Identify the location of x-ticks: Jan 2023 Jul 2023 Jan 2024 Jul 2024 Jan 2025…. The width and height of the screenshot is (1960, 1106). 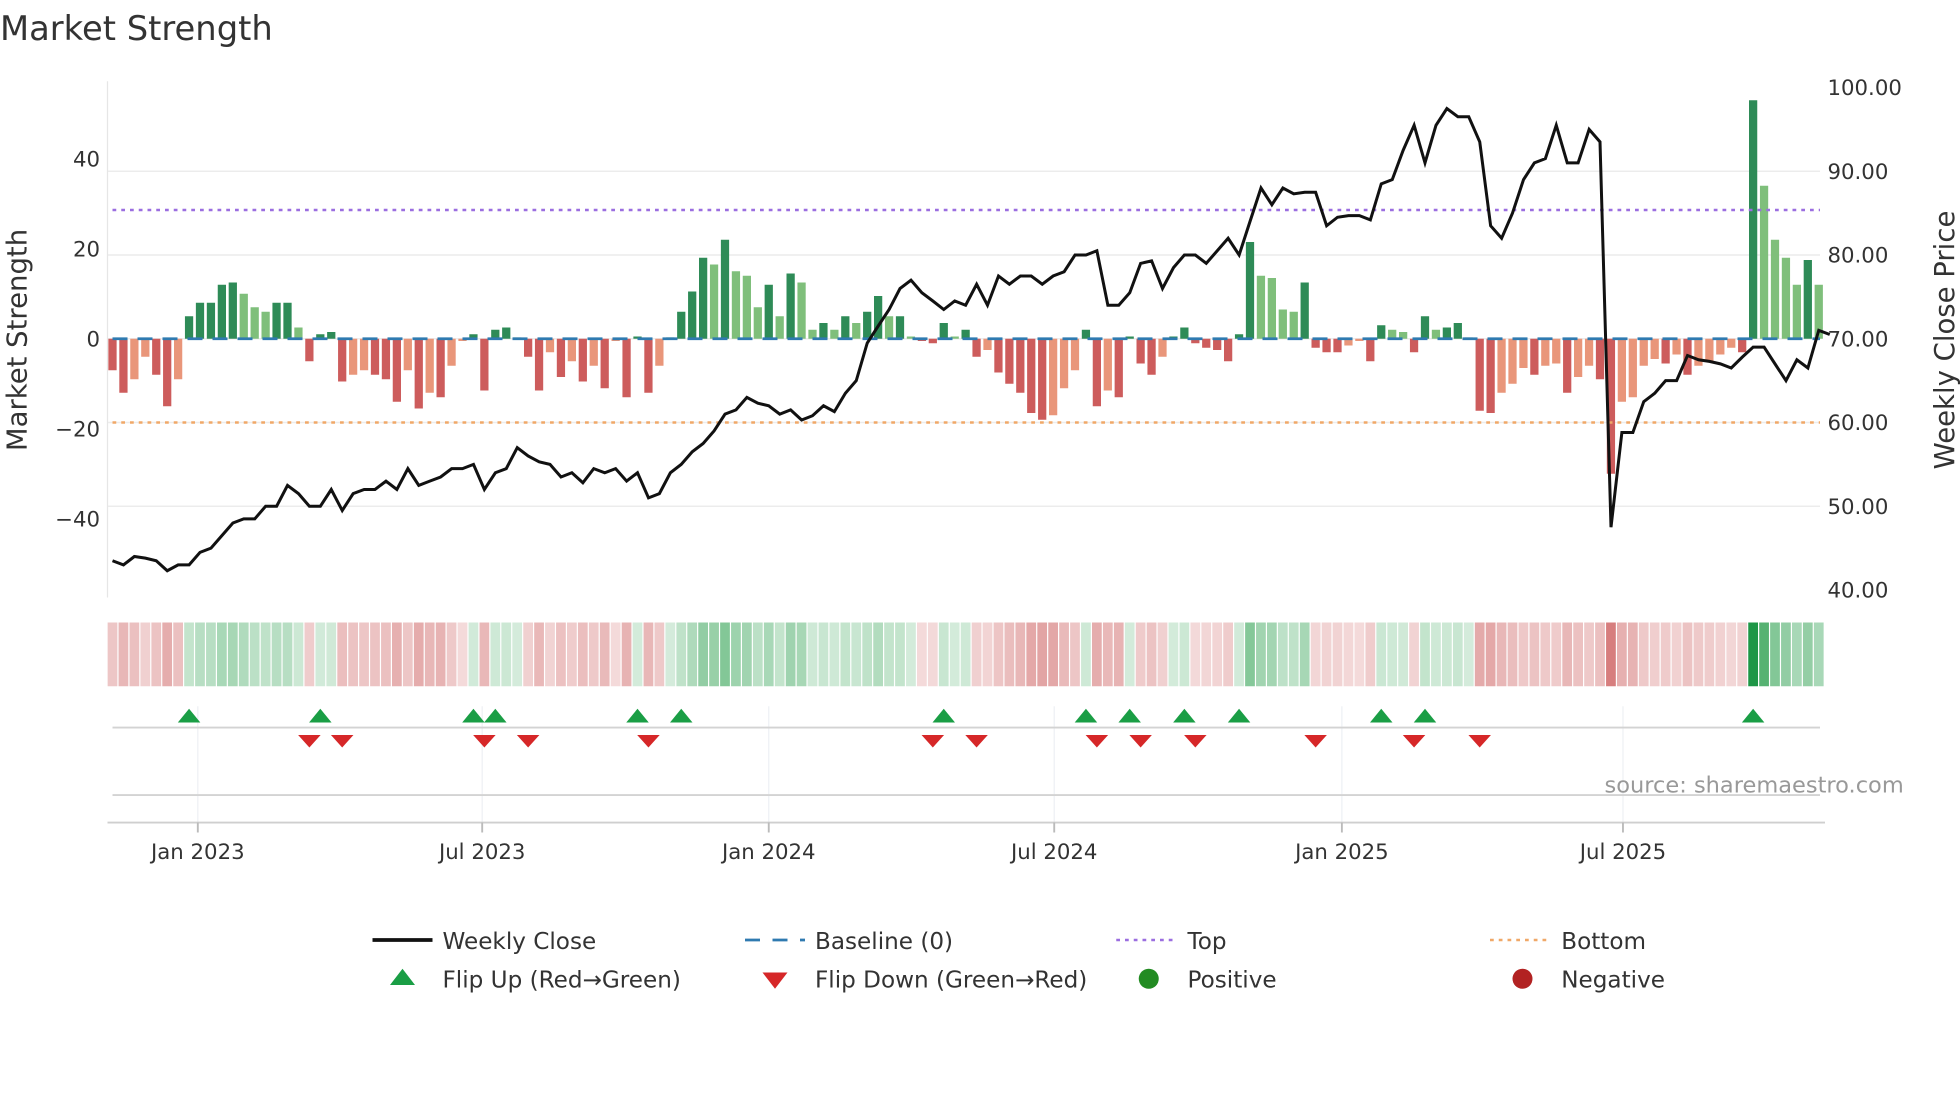
(907, 843).